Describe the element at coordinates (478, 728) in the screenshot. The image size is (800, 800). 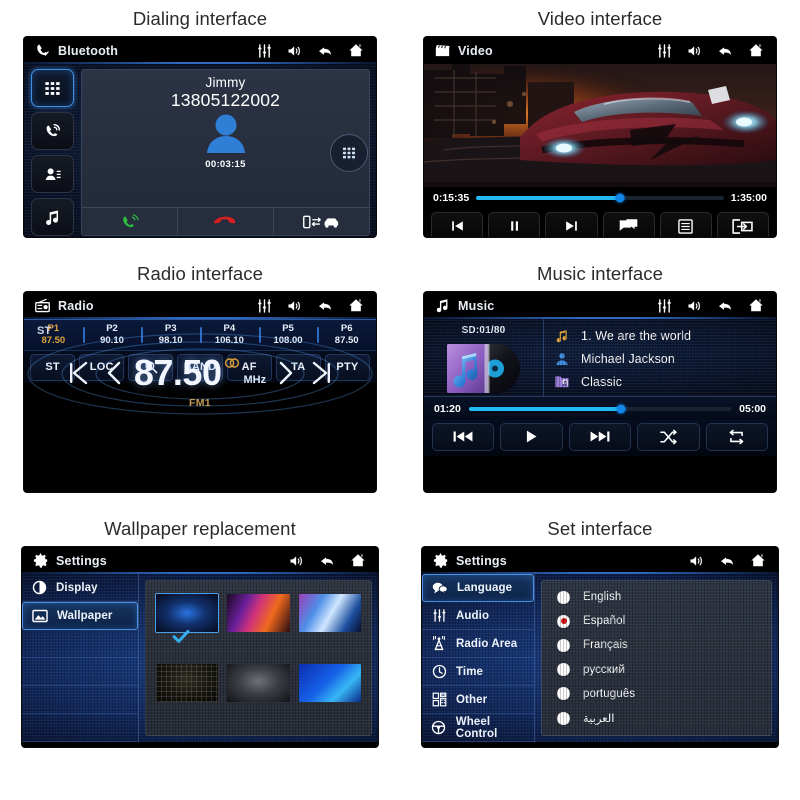
I see `settings-item-wheel-control: Wheel Control` at that location.